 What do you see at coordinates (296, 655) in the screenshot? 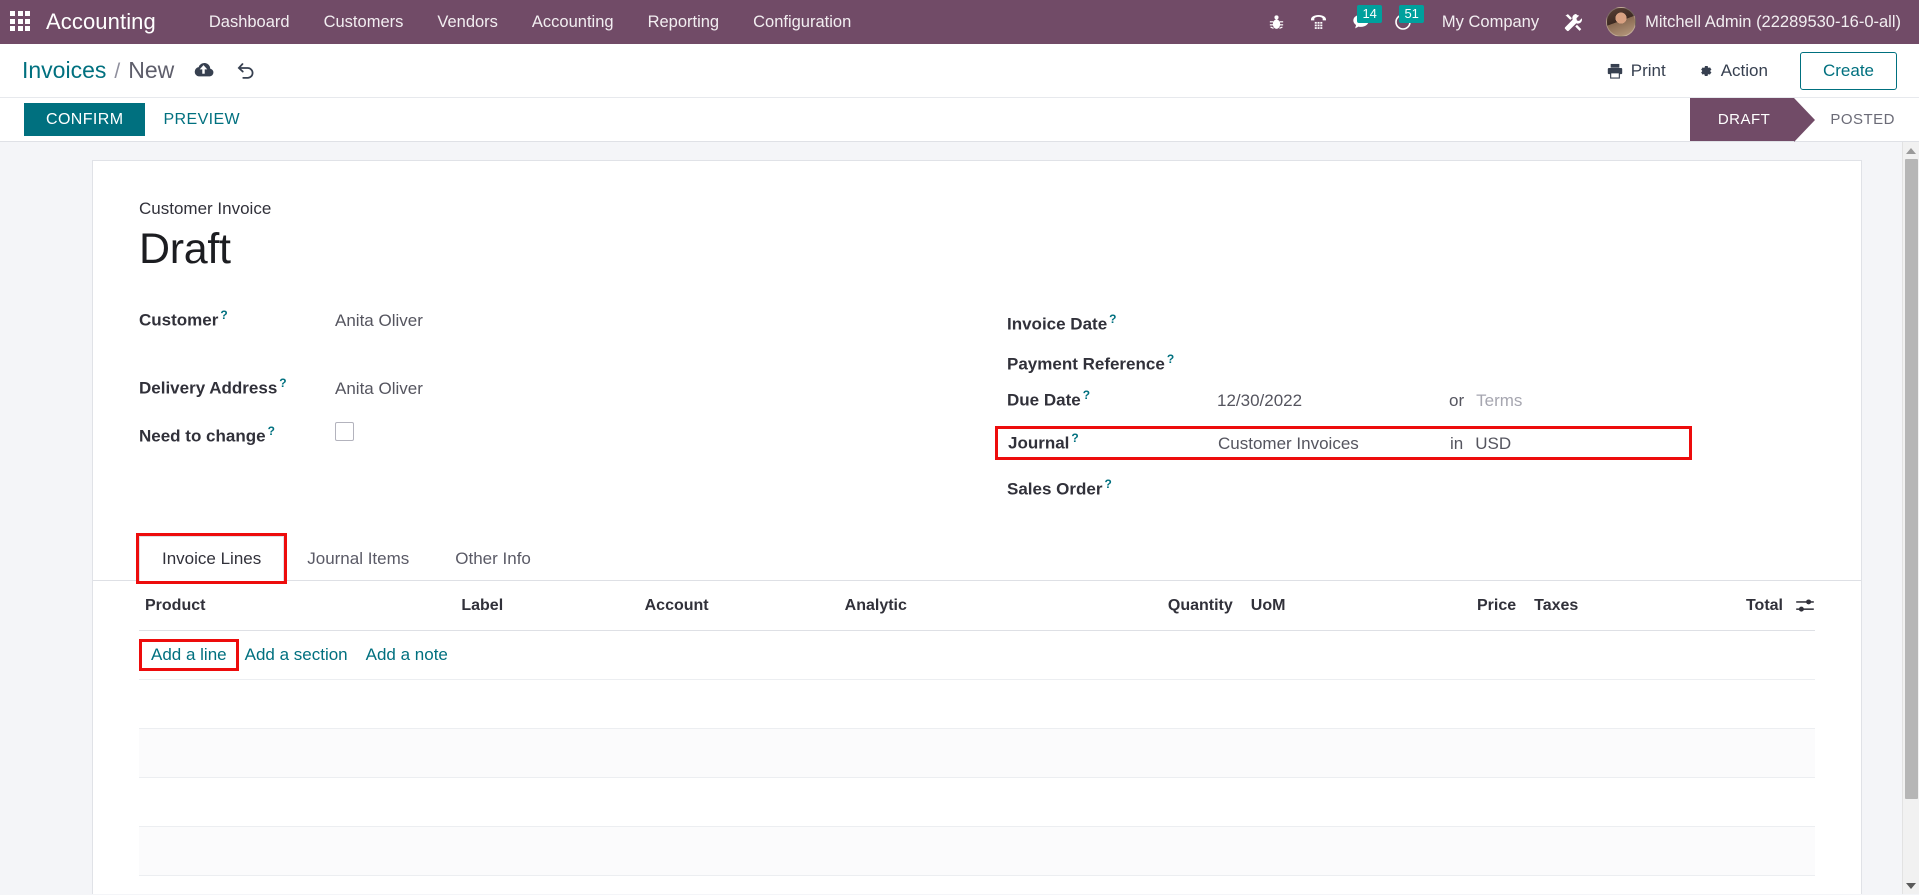
I see `add-a-section-link: Add a section` at bounding box center [296, 655].